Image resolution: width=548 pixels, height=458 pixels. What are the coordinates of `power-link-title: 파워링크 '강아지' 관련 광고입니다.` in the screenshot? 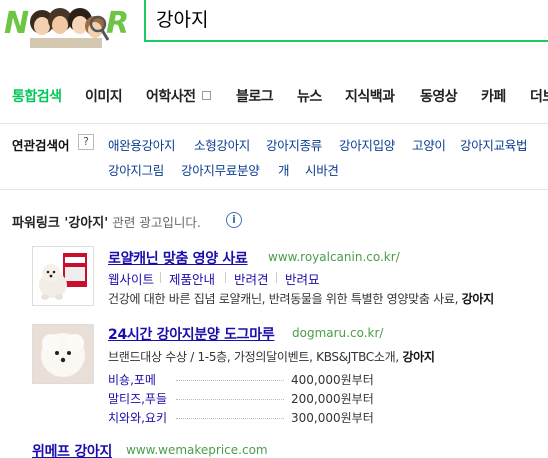 It's located at (106, 221).